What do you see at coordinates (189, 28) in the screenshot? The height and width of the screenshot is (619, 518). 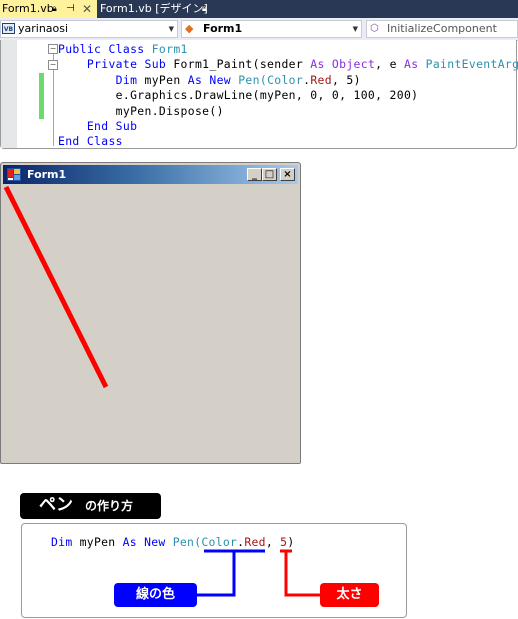 I see `class-icon: ◆` at bounding box center [189, 28].